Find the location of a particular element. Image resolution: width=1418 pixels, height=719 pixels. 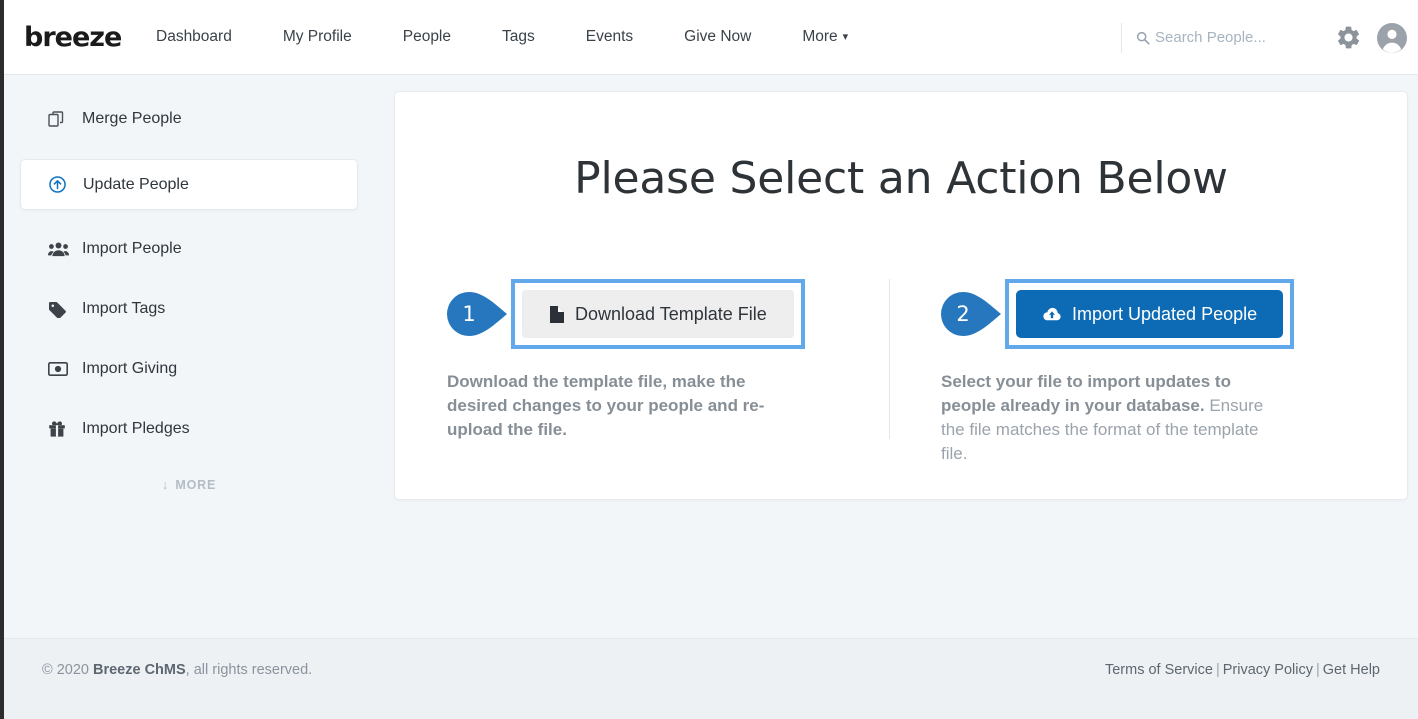

sidebar-item-import-people: Import People is located at coordinates (189, 249).